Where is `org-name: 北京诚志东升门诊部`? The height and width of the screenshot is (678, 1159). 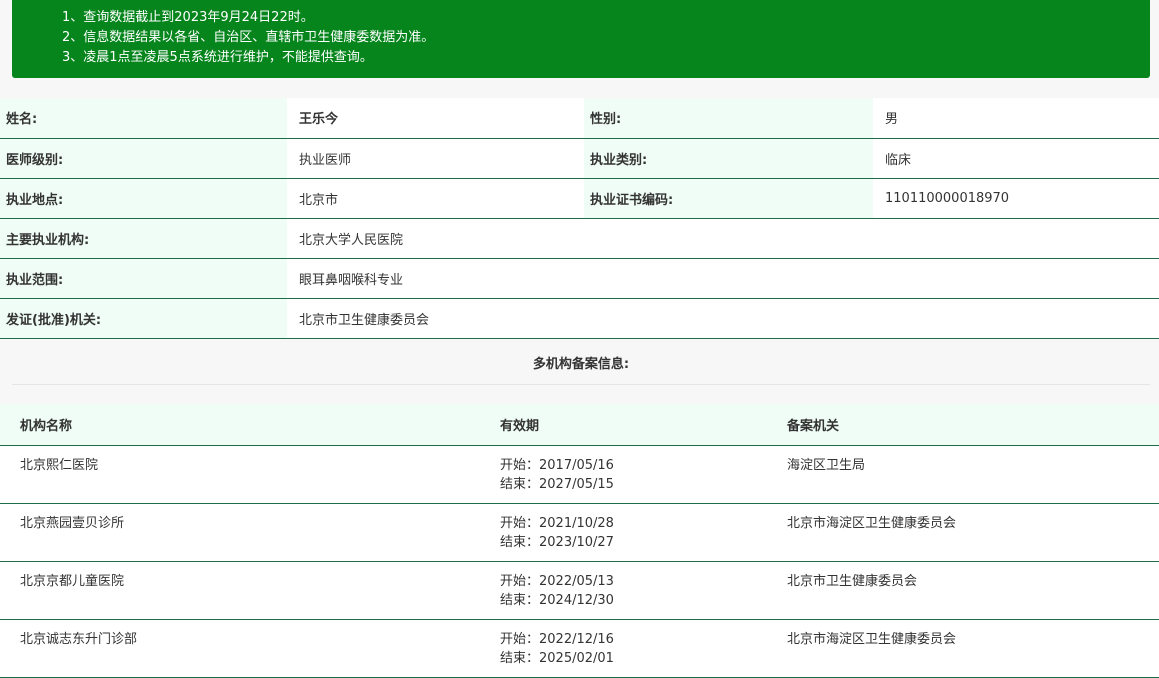
org-name: 北京诚志东升门诊部 is located at coordinates (250, 648).